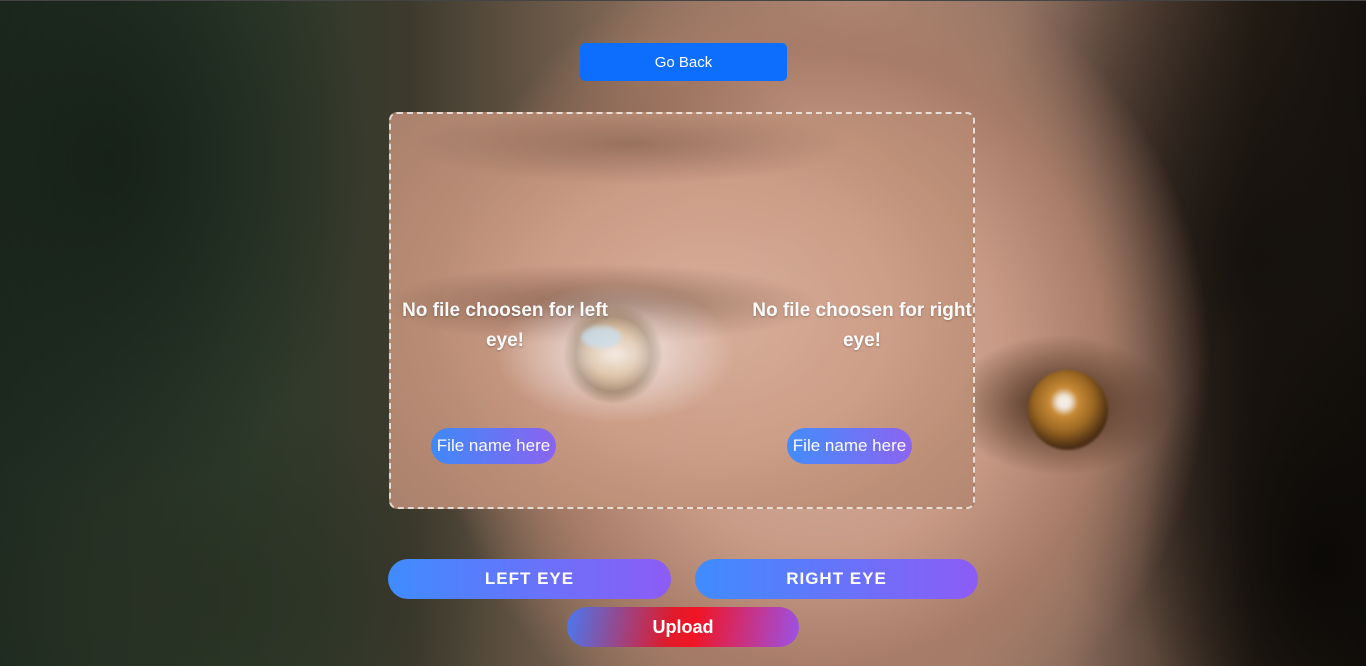 Image resolution: width=1366 pixels, height=666 pixels. Describe the element at coordinates (529, 579) in the screenshot. I see `left-eye-button: LEFT EYE` at that location.